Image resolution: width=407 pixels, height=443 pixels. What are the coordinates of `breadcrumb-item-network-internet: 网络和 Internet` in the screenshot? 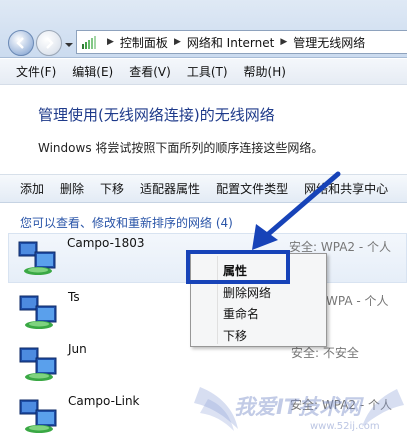 It's located at (230, 42).